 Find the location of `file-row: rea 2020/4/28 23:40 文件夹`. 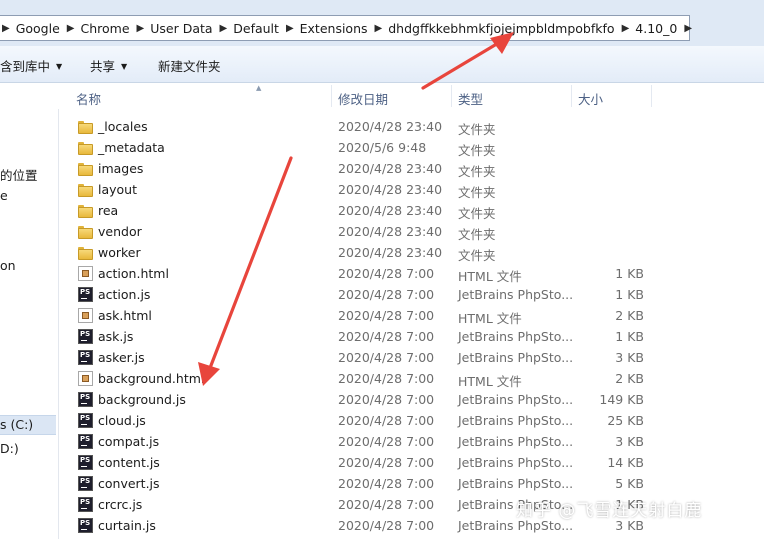

file-row: rea 2020/4/28 23:40 文件夹 is located at coordinates (411, 211).